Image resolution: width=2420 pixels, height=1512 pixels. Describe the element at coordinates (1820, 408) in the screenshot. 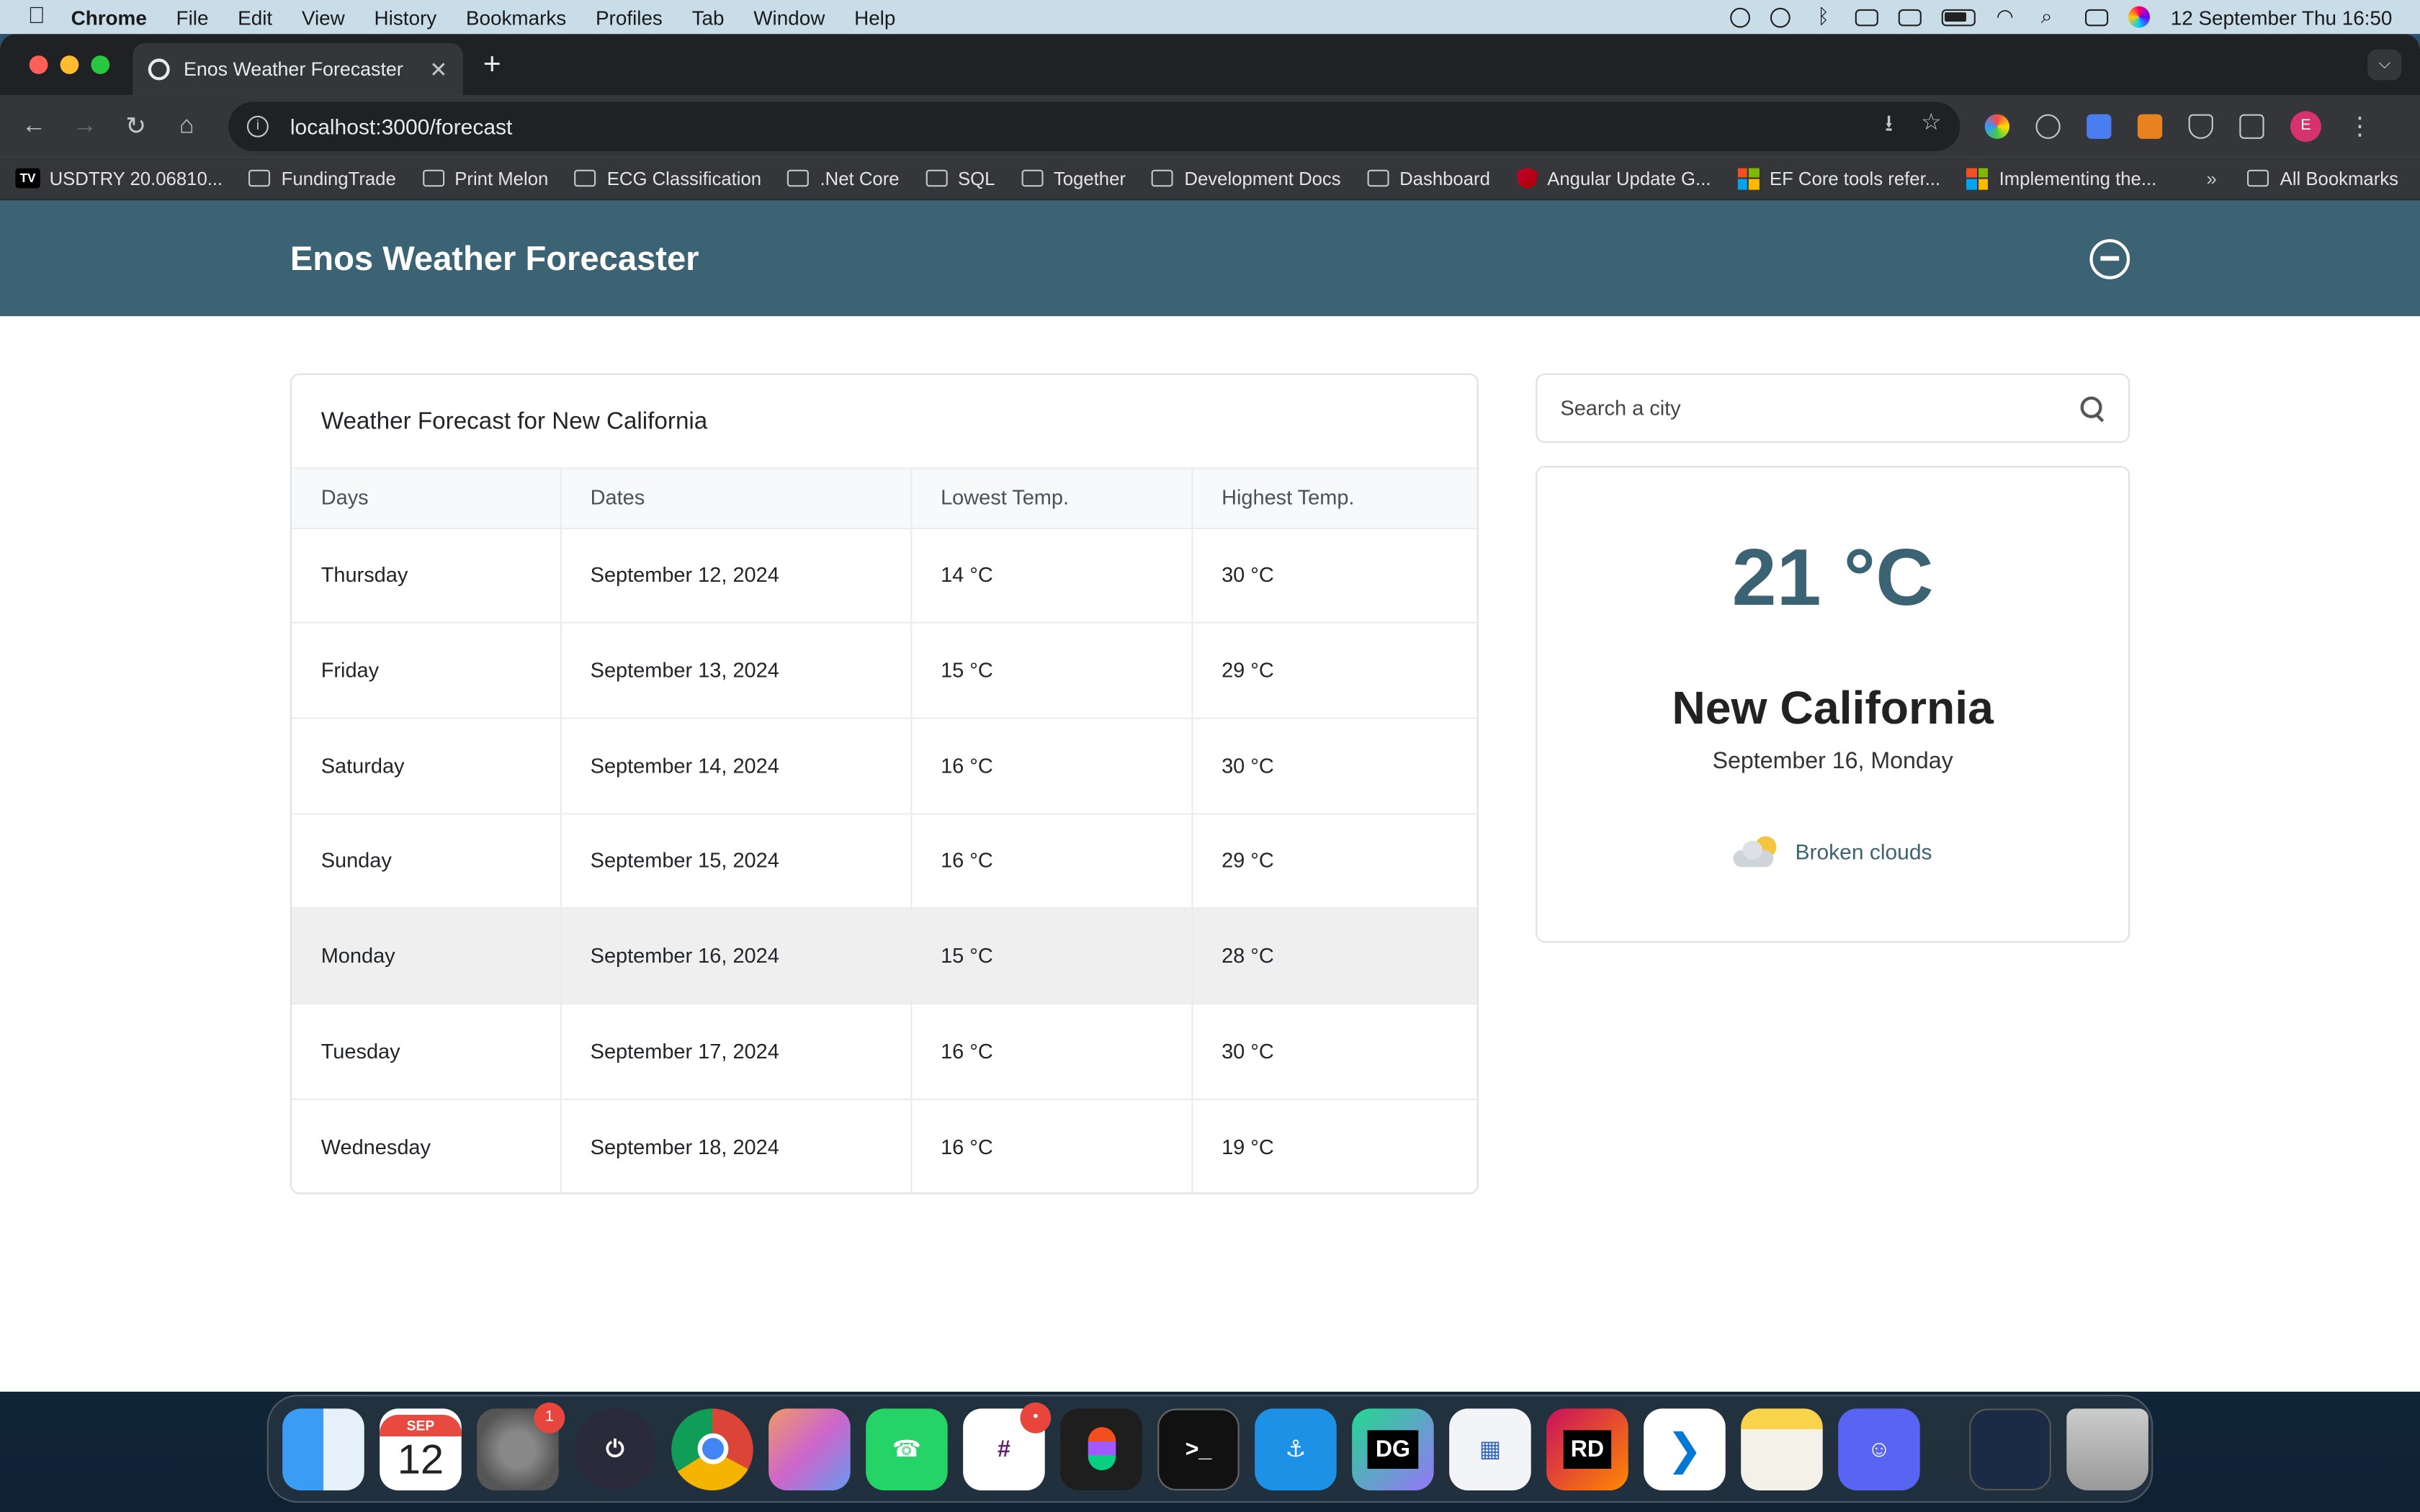

I see `search-input` at that location.